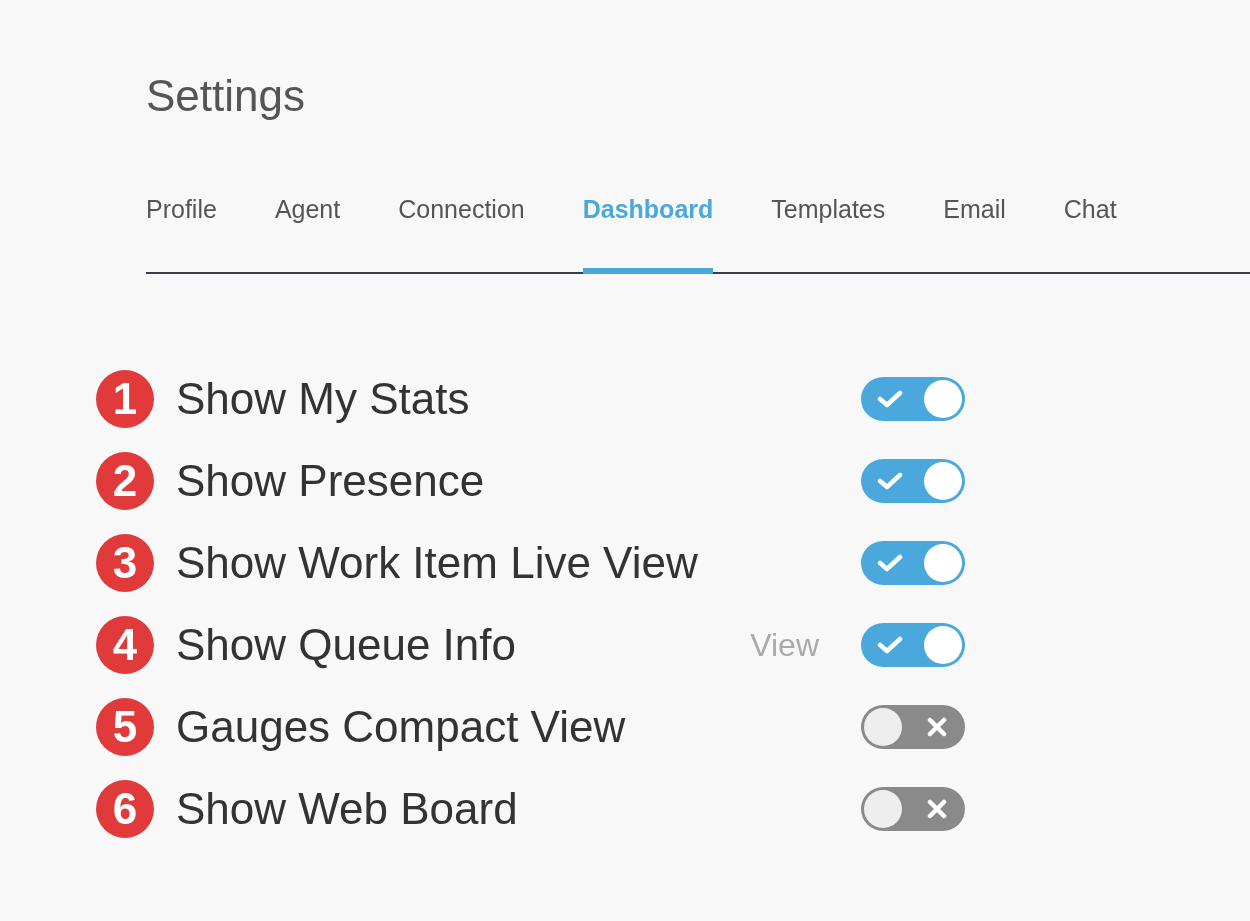 This screenshot has height=921, width=1250. I want to click on tab: Templates, so click(828, 234).